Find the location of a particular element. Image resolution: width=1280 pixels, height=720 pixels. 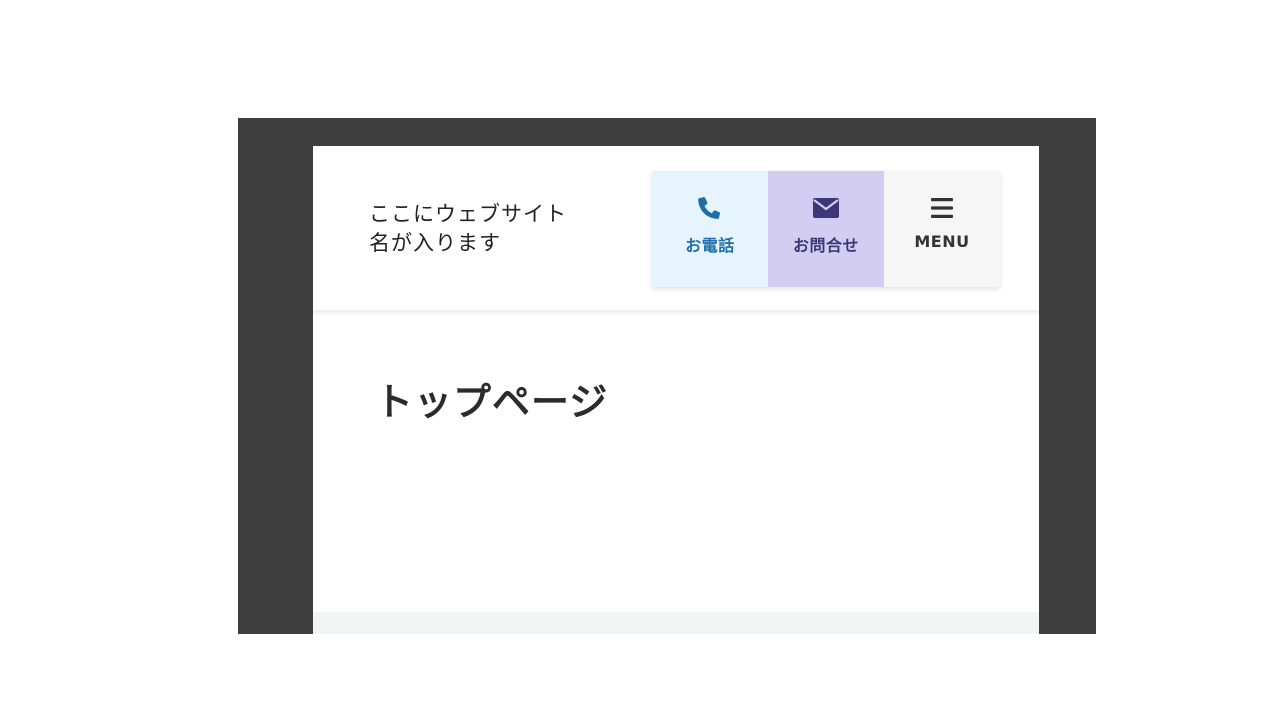

phone-button: お電話 is located at coordinates (710, 229).